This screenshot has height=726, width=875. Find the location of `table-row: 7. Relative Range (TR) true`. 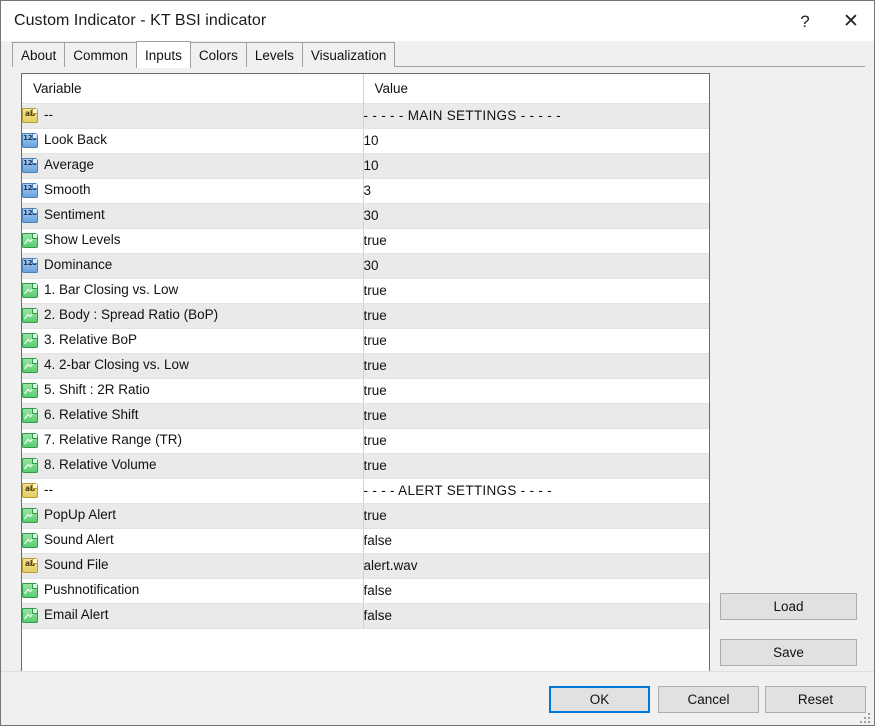

table-row: 7. Relative Range (TR) true is located at coordinates (365, 440).